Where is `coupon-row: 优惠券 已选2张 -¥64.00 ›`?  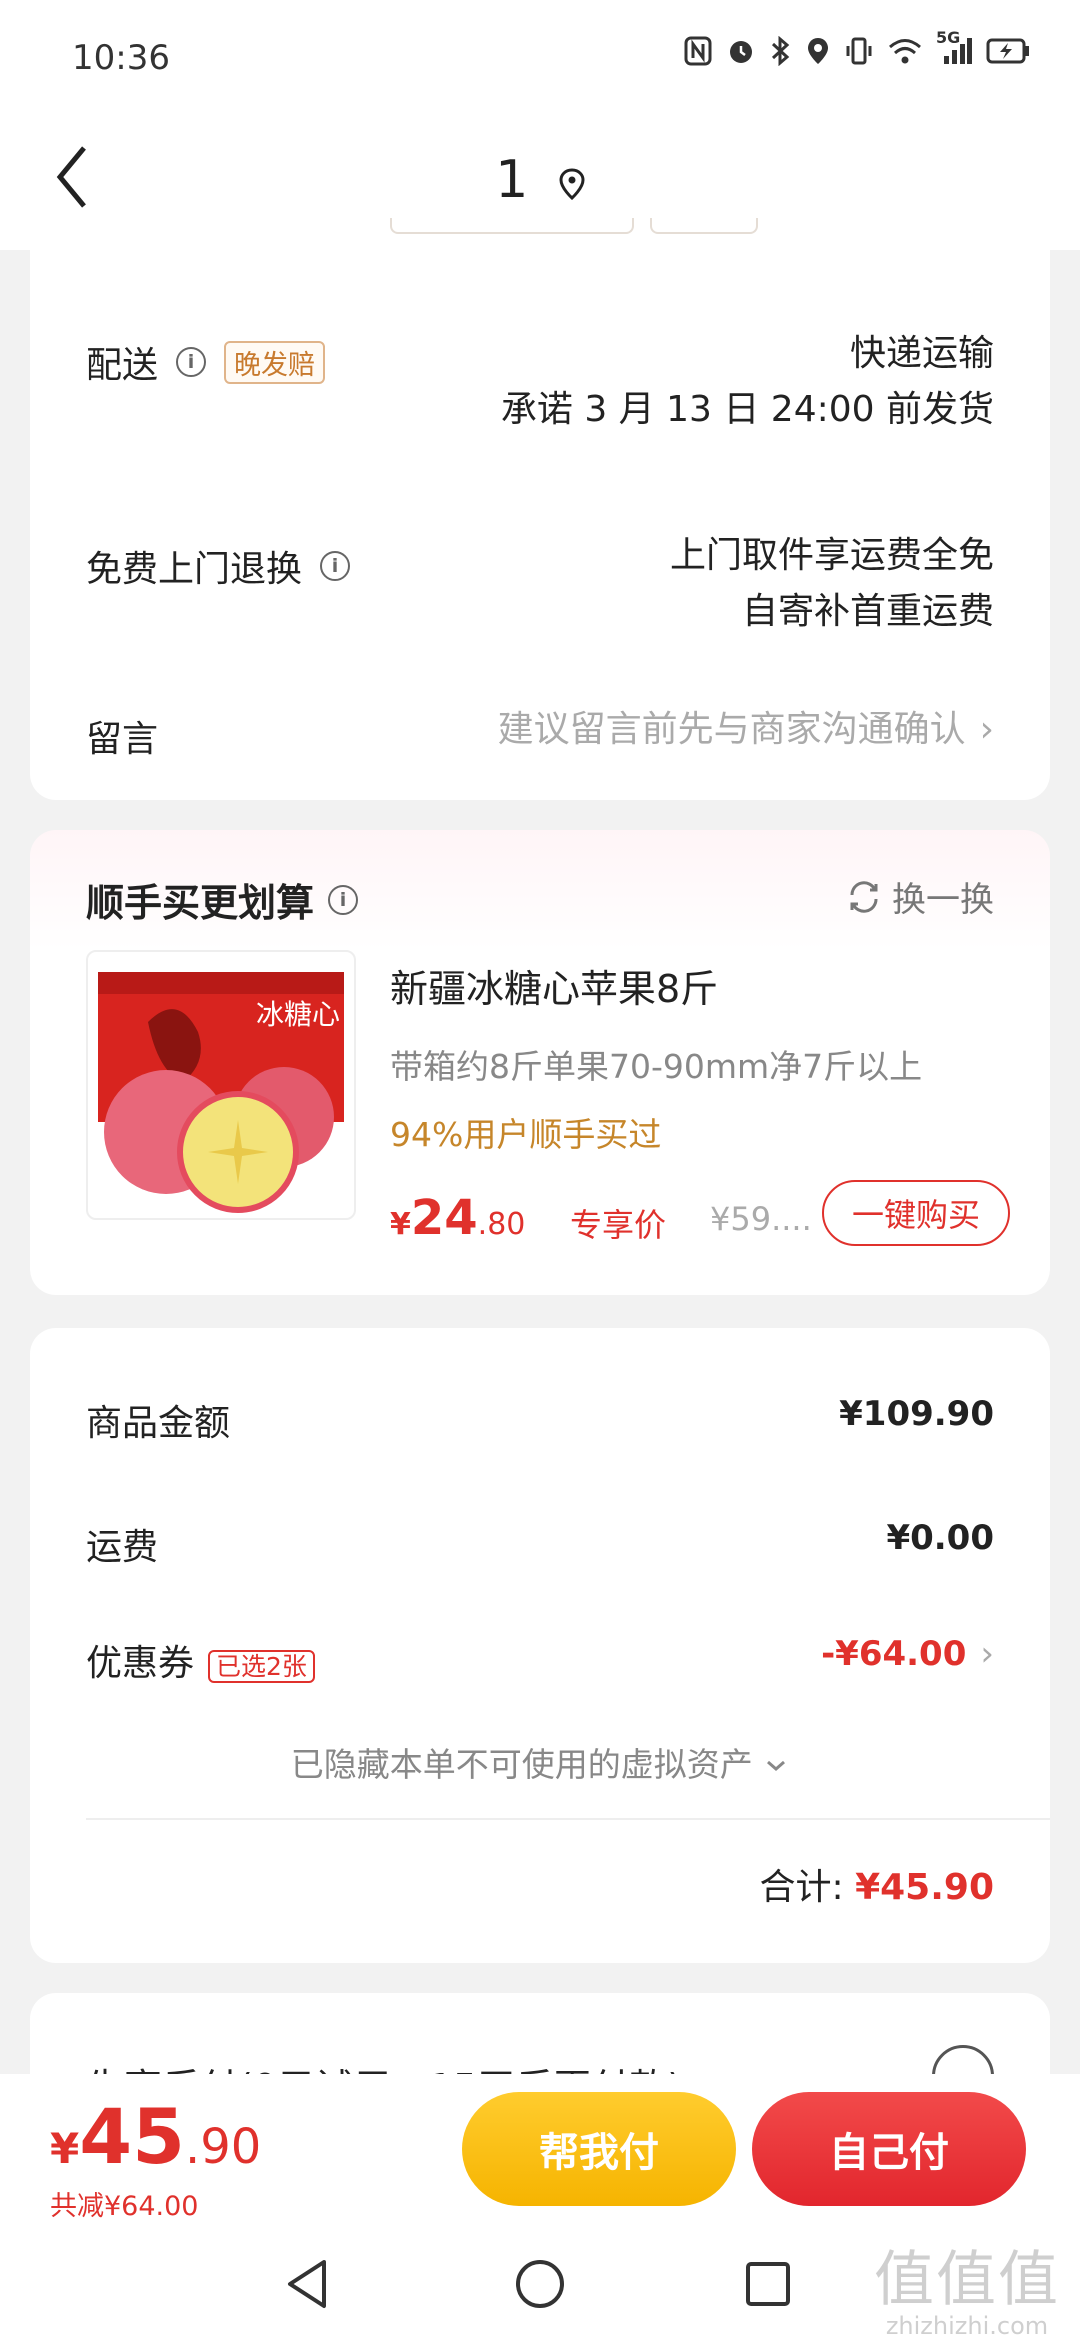
coupon-row: 优惠券 已选2张 -¥64.00 › is located at coordinates (540, 1660).